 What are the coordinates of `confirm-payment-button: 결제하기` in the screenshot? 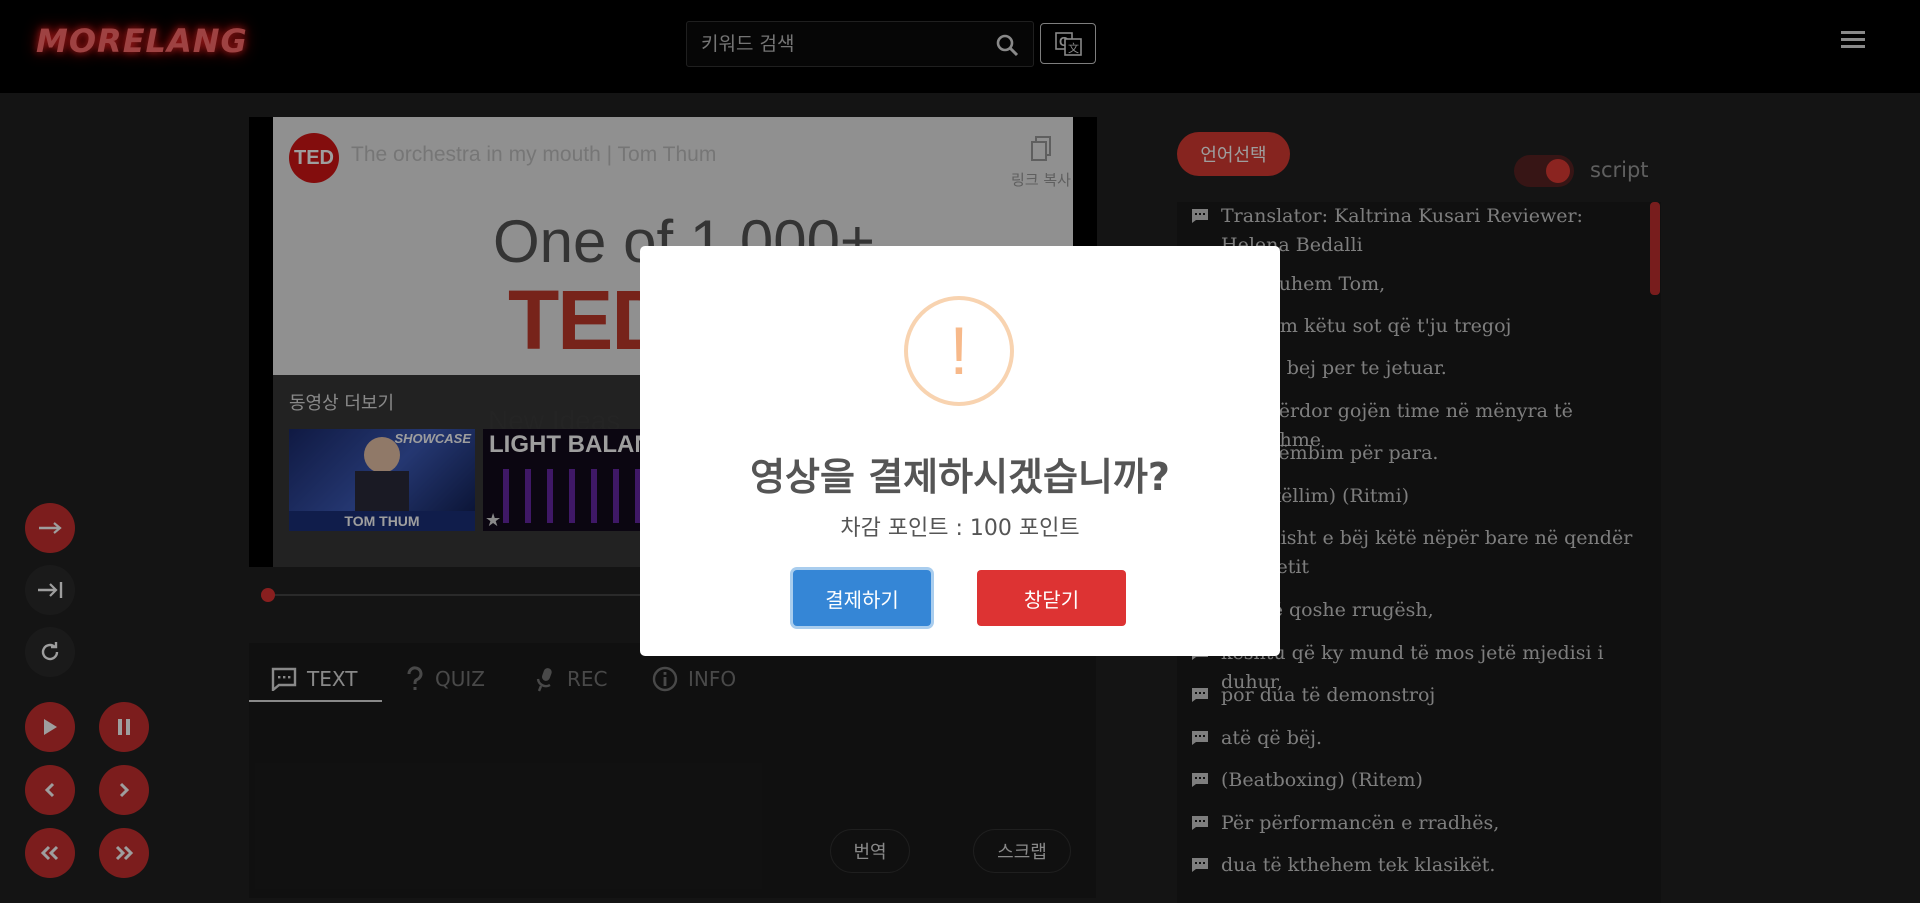 It's located at (862, 598).